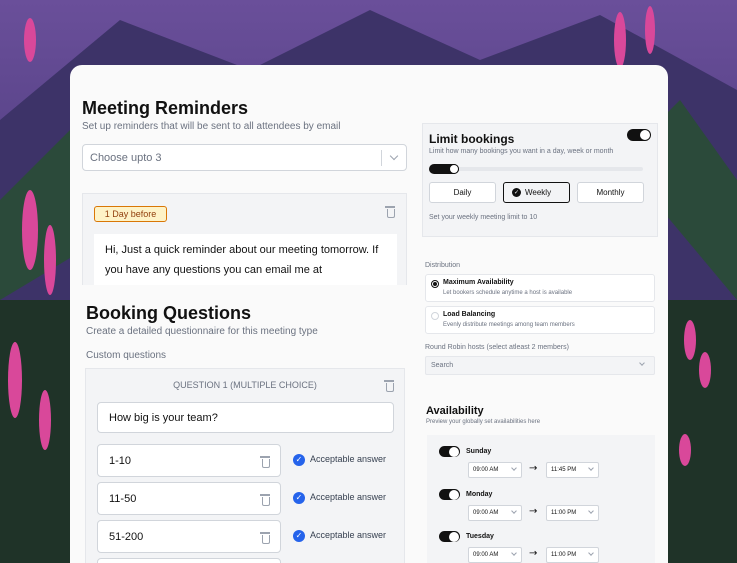  I want to click on answer-input: 51-200, so click(189, 536).